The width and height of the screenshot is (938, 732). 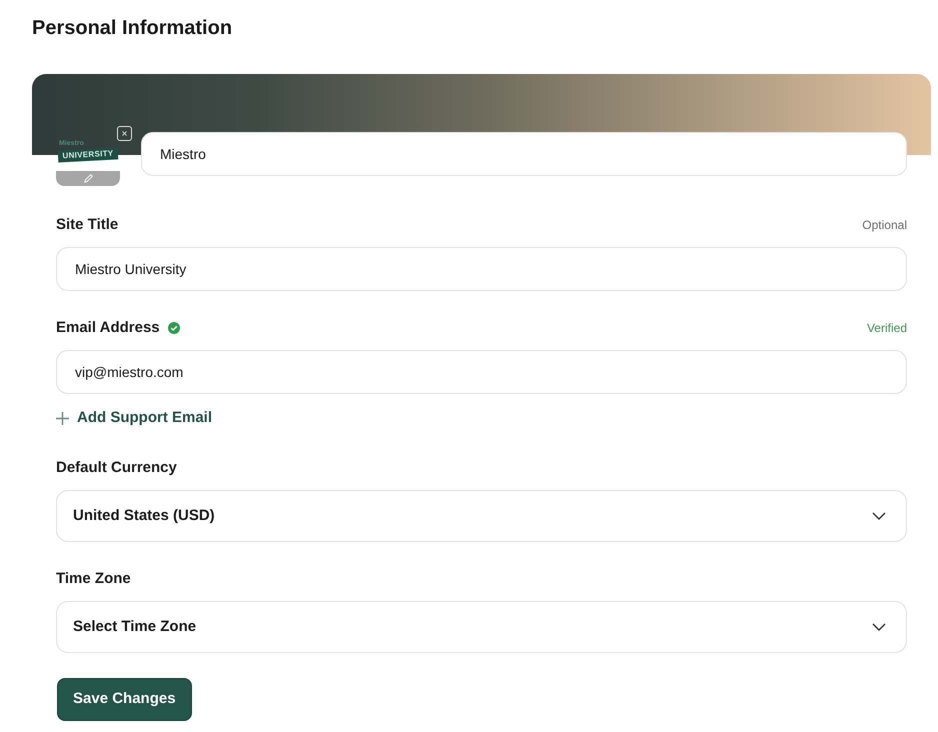 I want to click on dropdown-field: Select Time Zone, so click(x=481, y=626).